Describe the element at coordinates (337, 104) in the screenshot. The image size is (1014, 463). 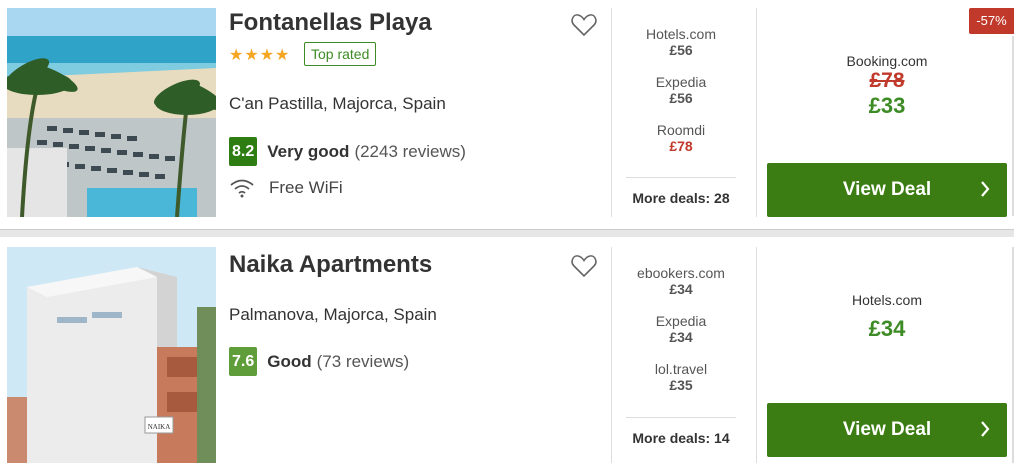
I see `hotel-location: C'an Pastilla, Majorca, Spain` at that location.